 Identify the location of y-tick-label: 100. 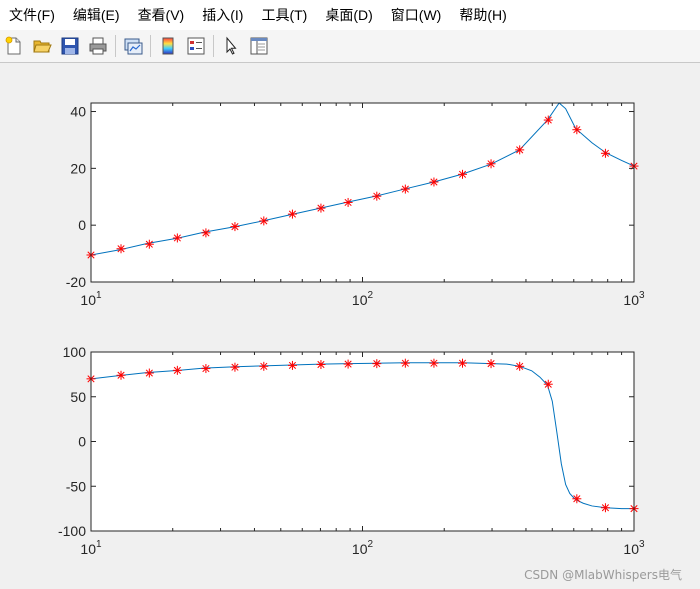
(75, 352).